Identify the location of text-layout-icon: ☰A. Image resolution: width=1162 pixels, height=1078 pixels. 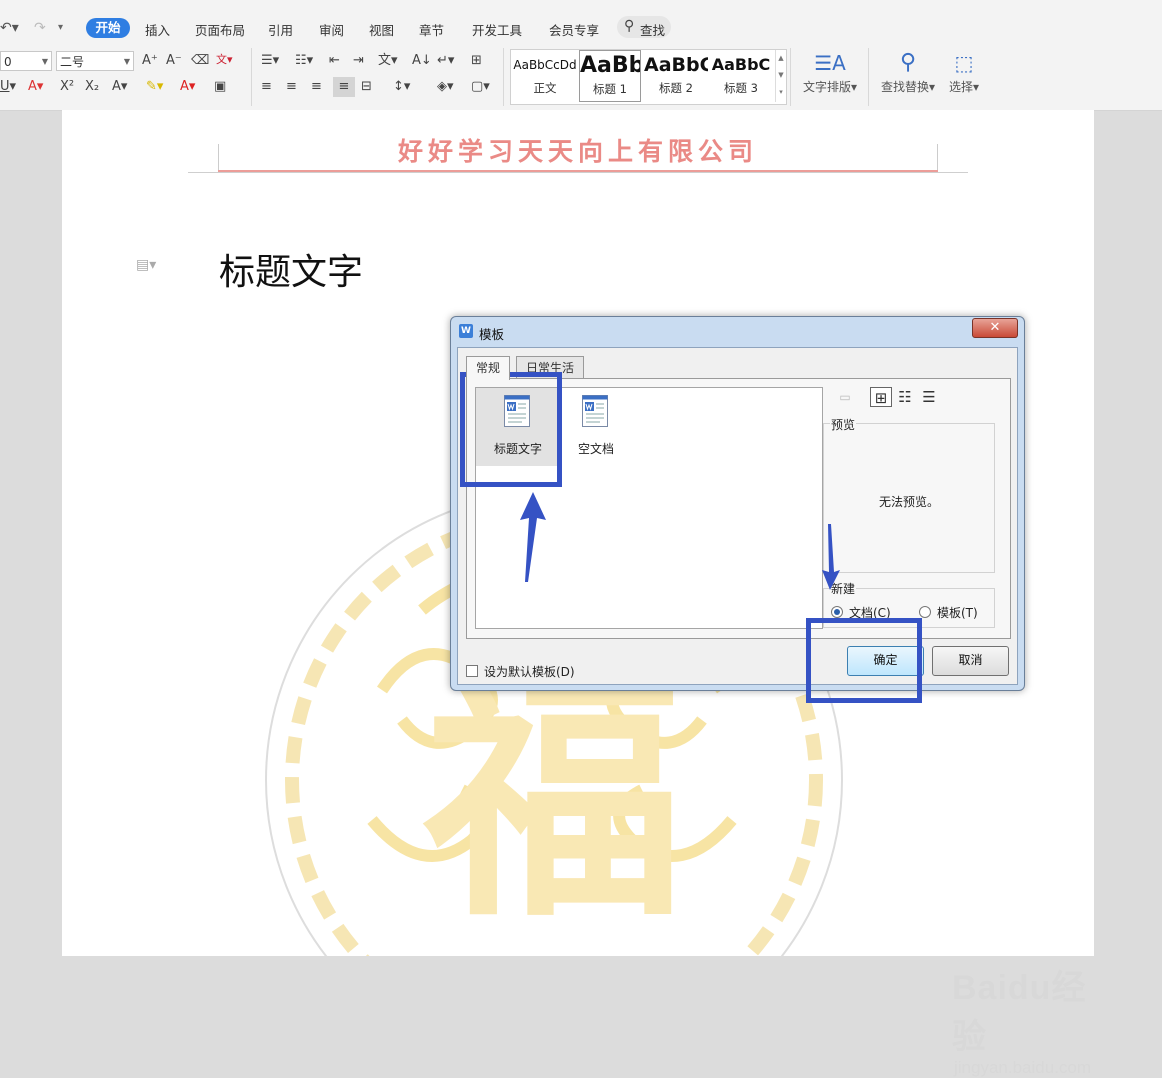
(830, 63).